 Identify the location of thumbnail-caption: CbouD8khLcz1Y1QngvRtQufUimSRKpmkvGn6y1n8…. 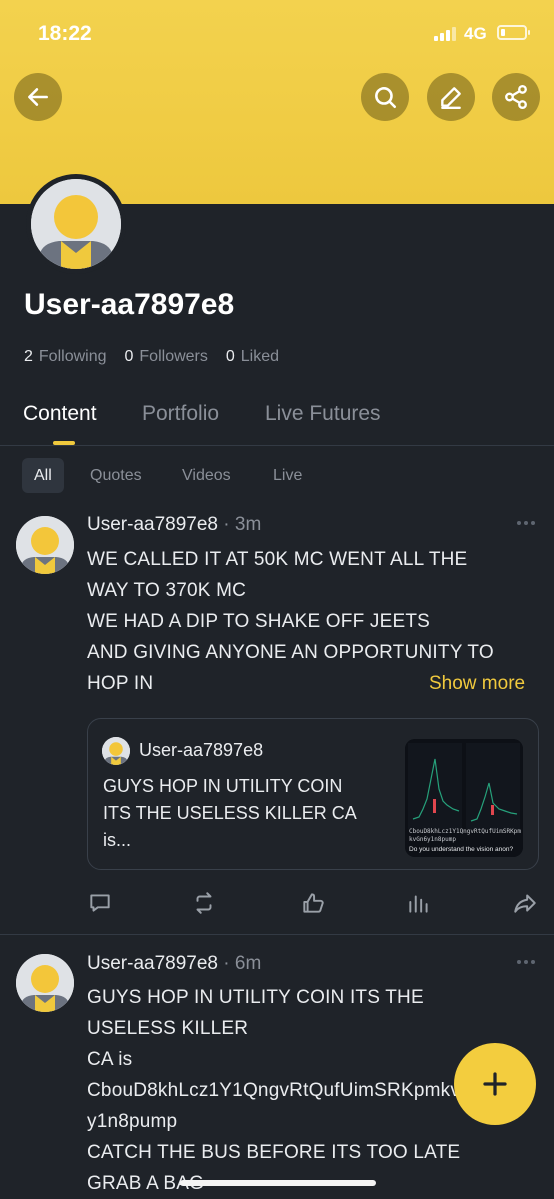
(465, 835).